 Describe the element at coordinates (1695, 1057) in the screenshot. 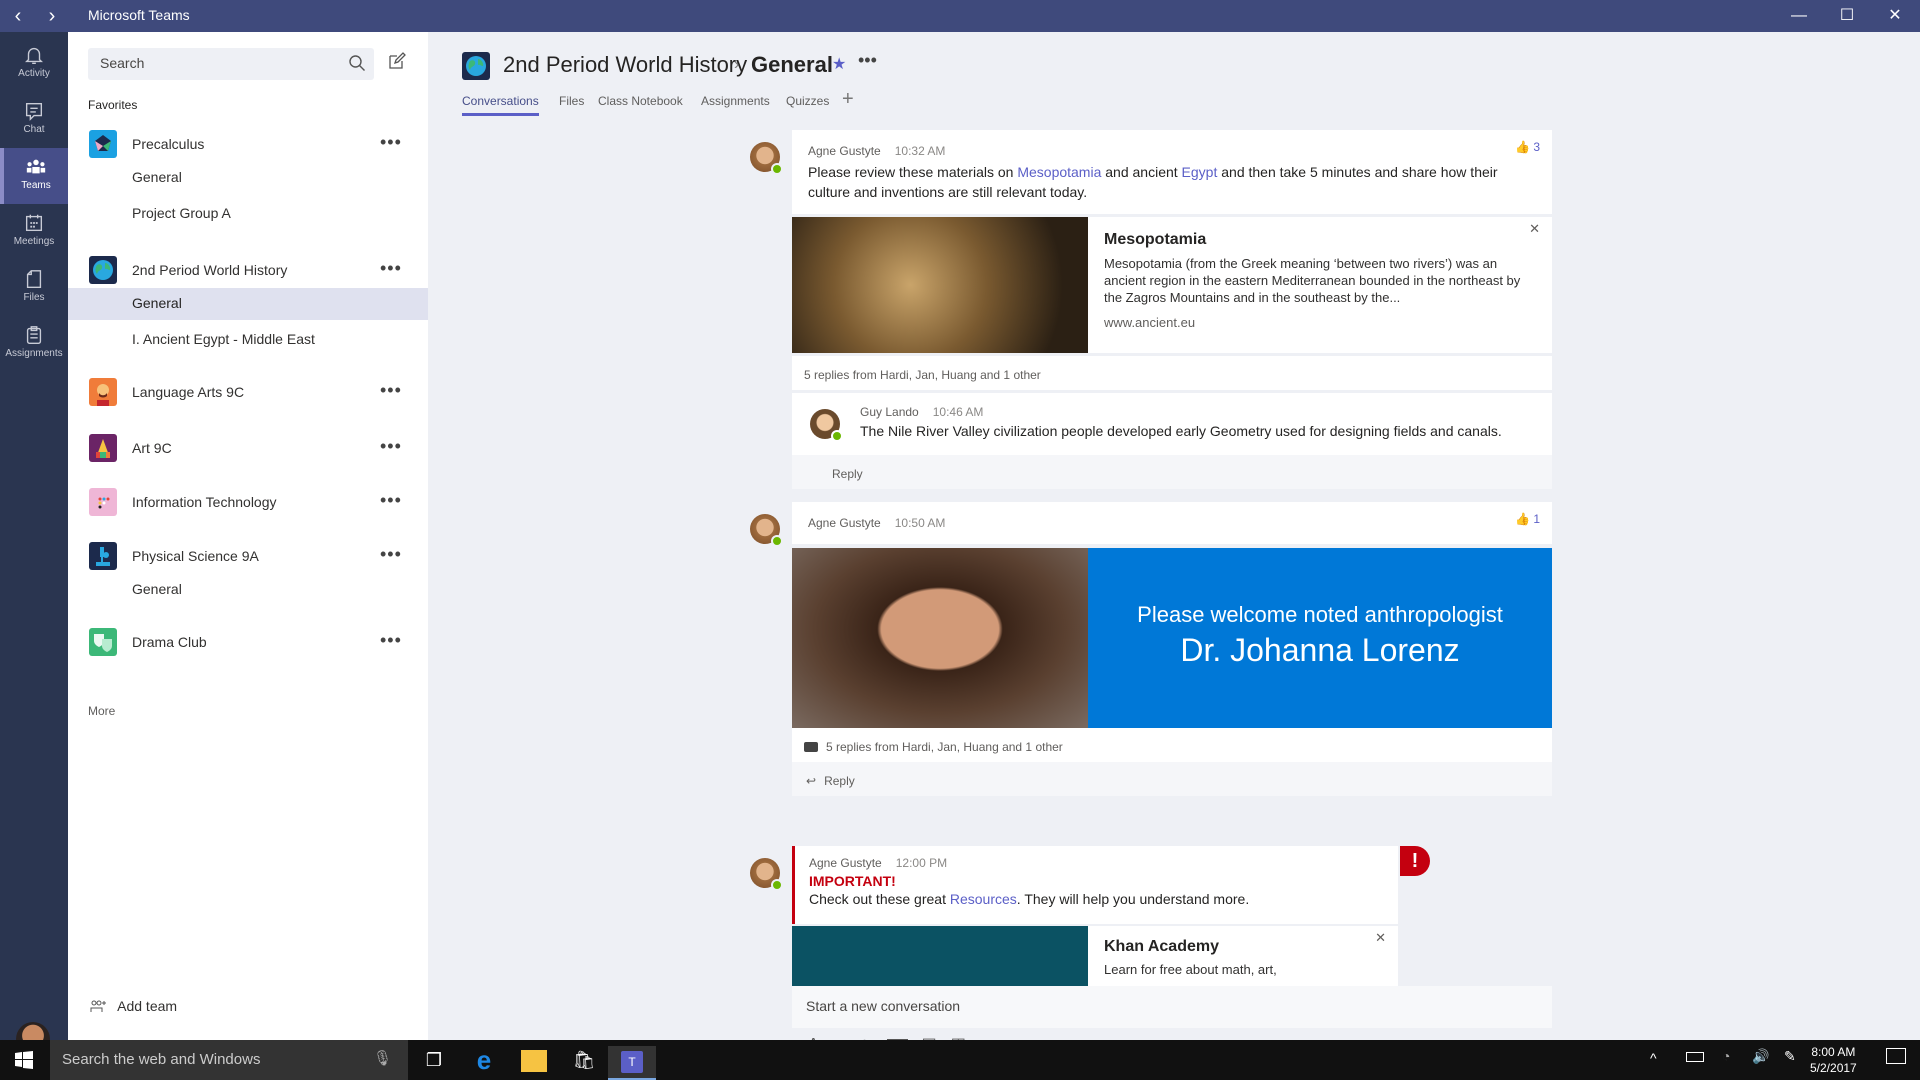

I see `battery-icon` at that location.